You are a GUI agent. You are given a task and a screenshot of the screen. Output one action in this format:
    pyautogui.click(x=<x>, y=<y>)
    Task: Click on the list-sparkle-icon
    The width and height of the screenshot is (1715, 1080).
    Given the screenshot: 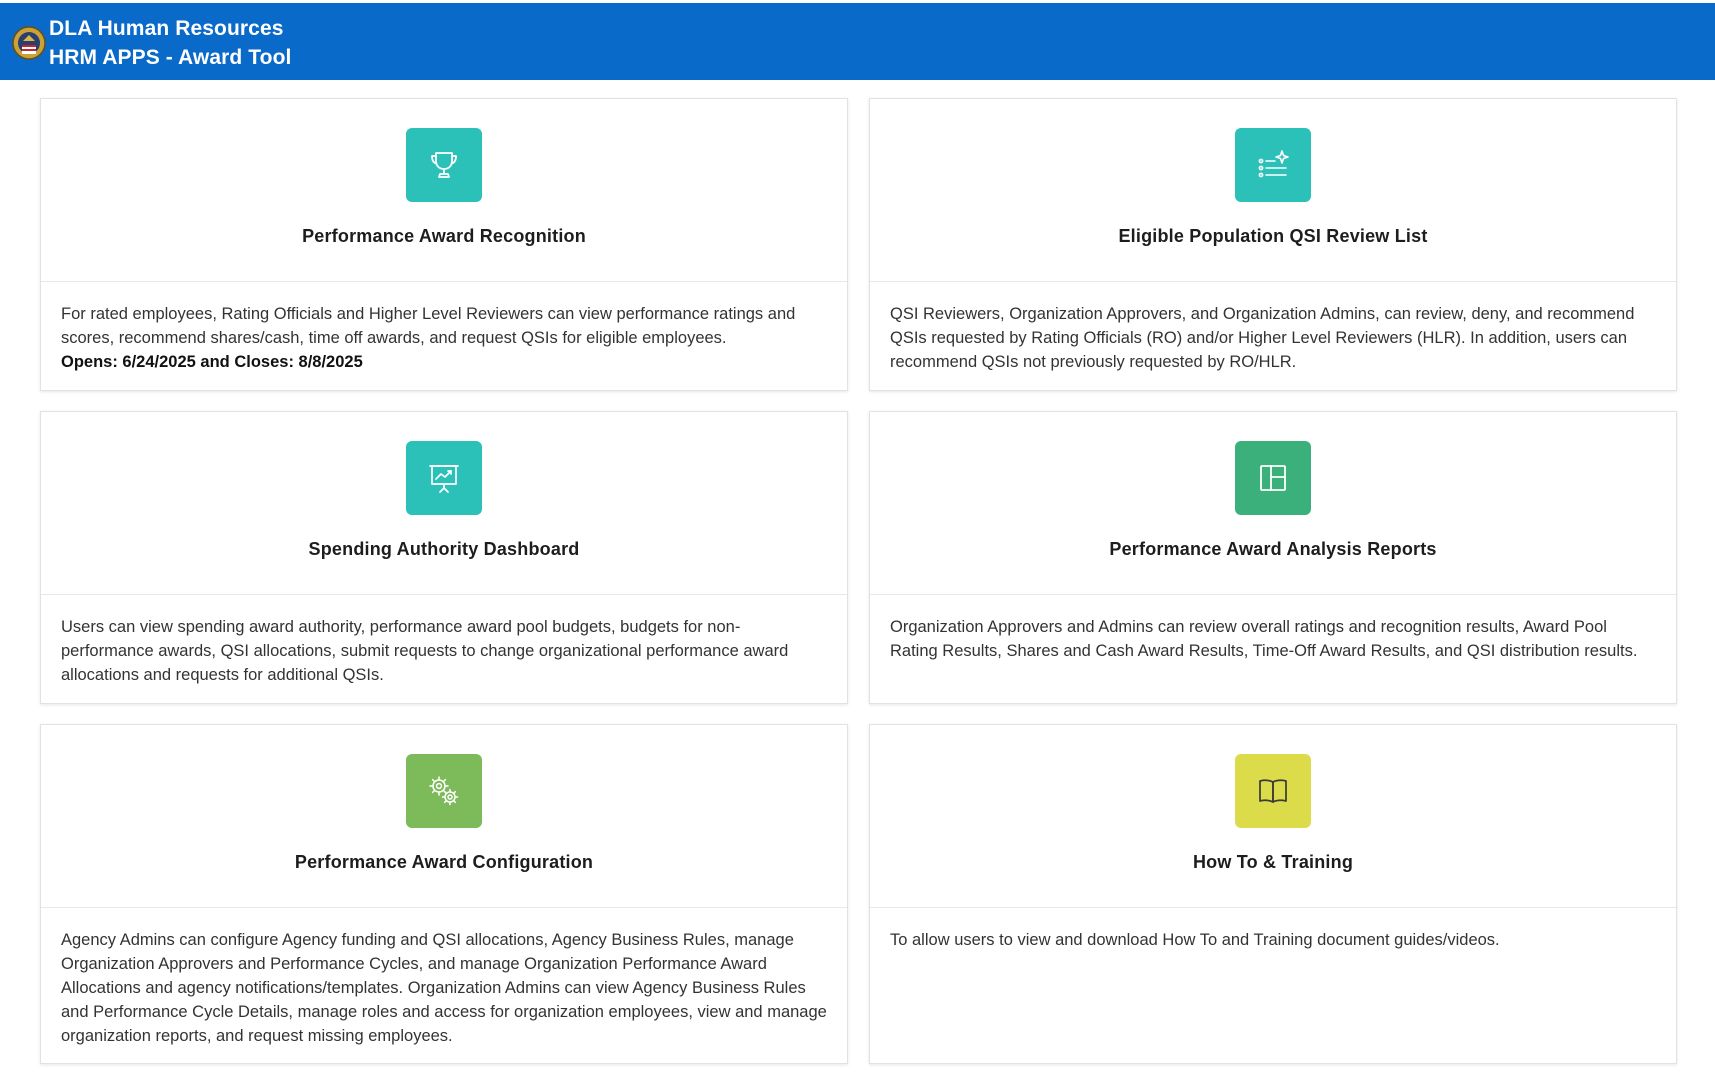 What is the action you would take?
    pyautogui.click(x=1273, y=164)
    